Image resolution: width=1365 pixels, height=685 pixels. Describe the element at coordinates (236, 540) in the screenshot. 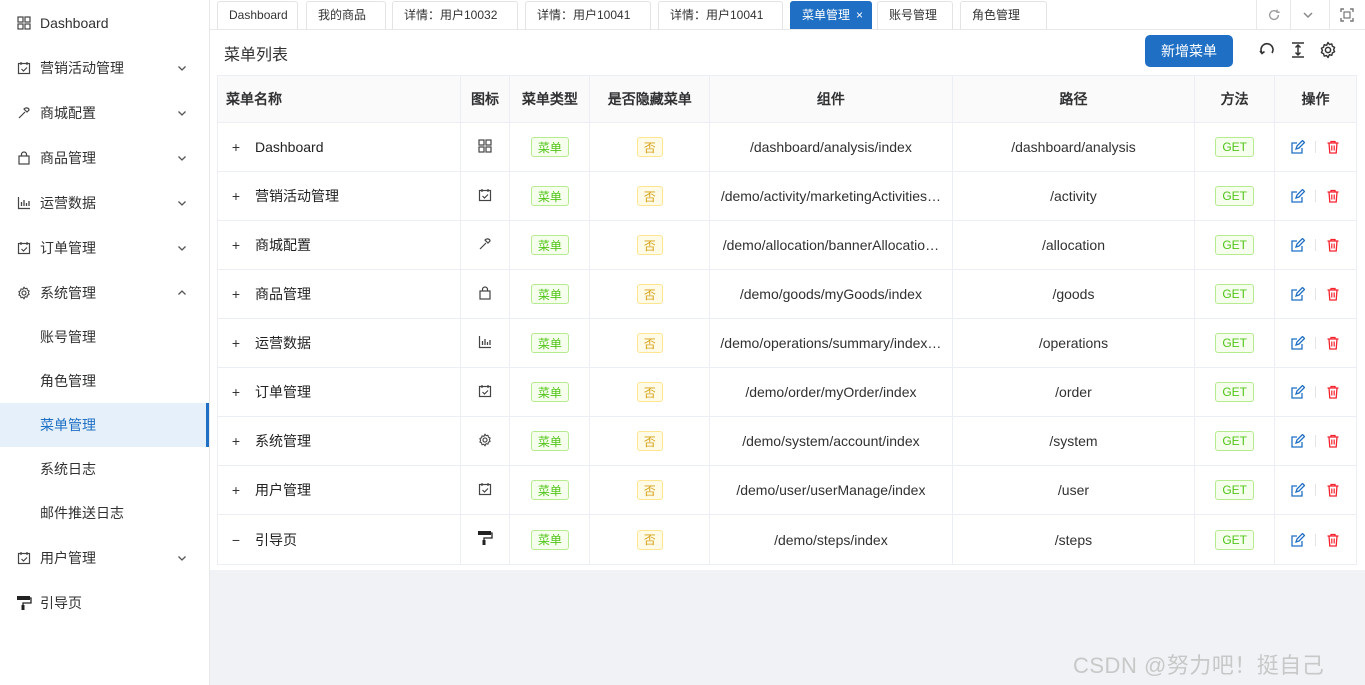

I see `row-expand-toggle: −` at that location.